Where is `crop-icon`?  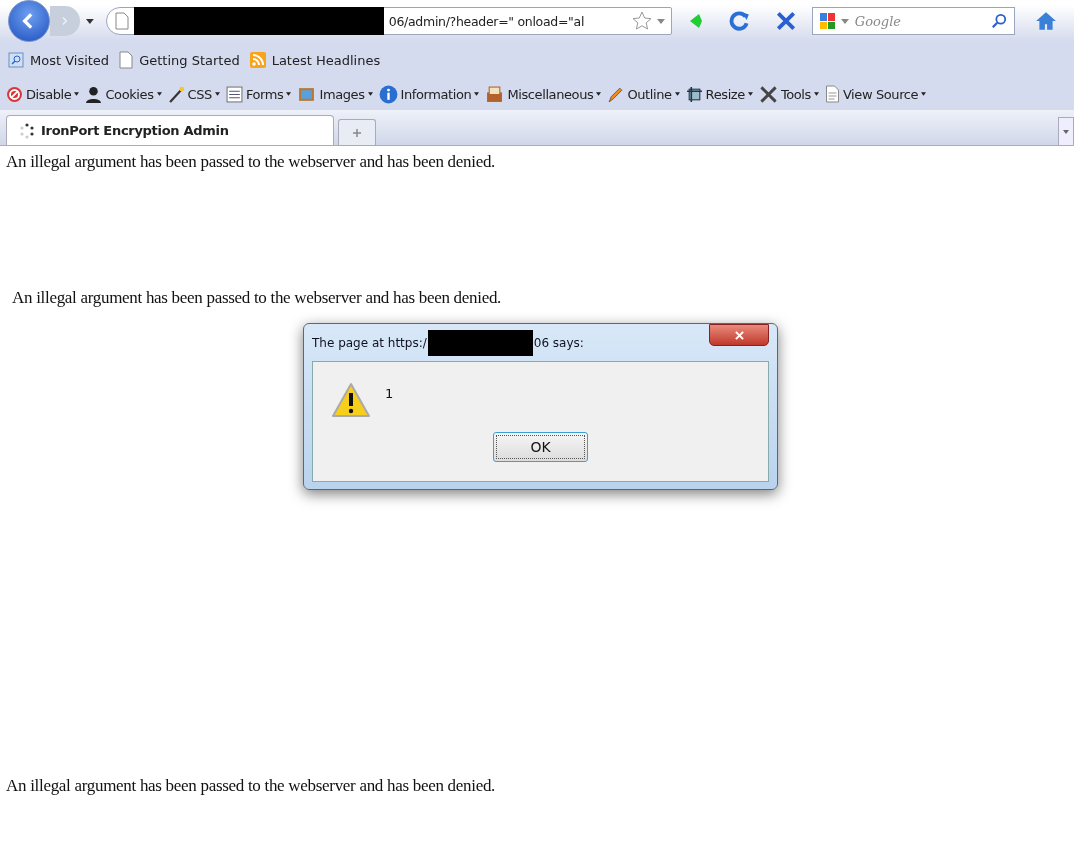 crop-icon is located at coordinates (694, 94).